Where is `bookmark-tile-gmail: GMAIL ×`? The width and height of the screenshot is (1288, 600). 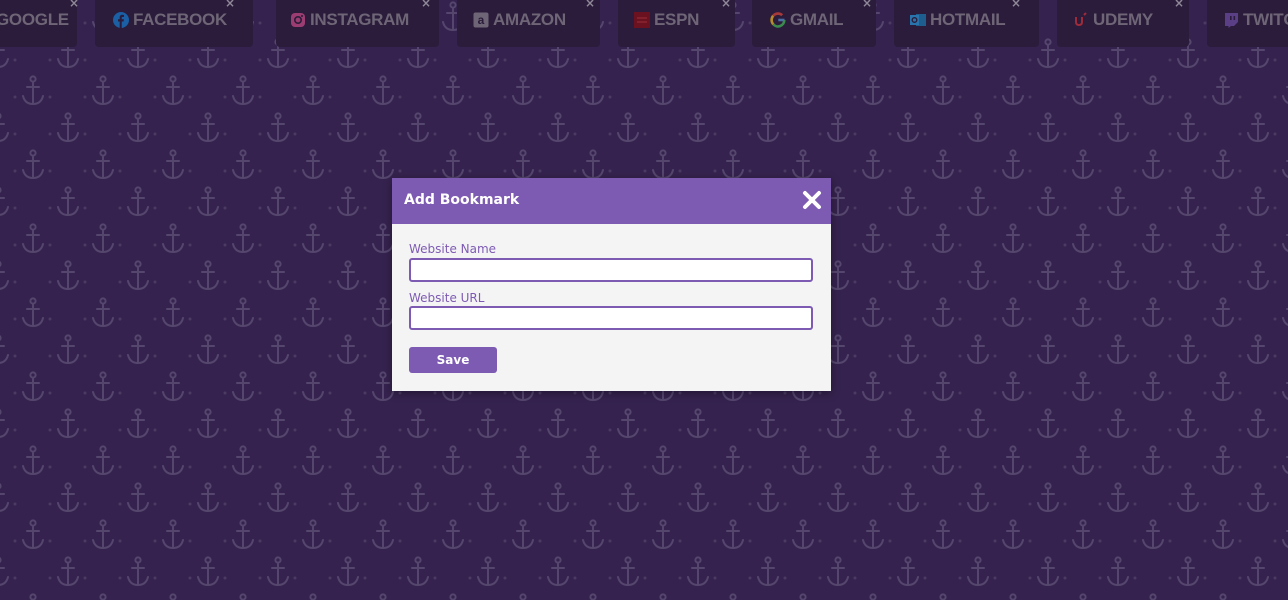 bookmark-tile-gmail: GMAIL × is located at coordinates (814, 23).